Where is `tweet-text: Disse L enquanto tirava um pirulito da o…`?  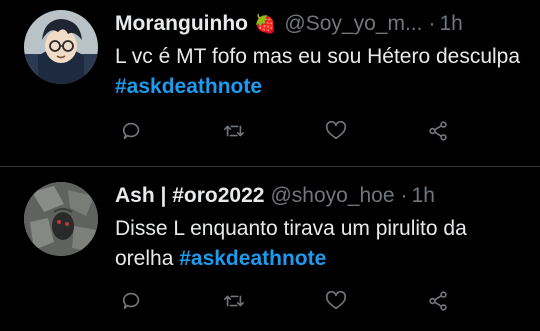 tweet-text: Disse L enquanto tirava um pirulito da o… is located at coordinates (320, 244).